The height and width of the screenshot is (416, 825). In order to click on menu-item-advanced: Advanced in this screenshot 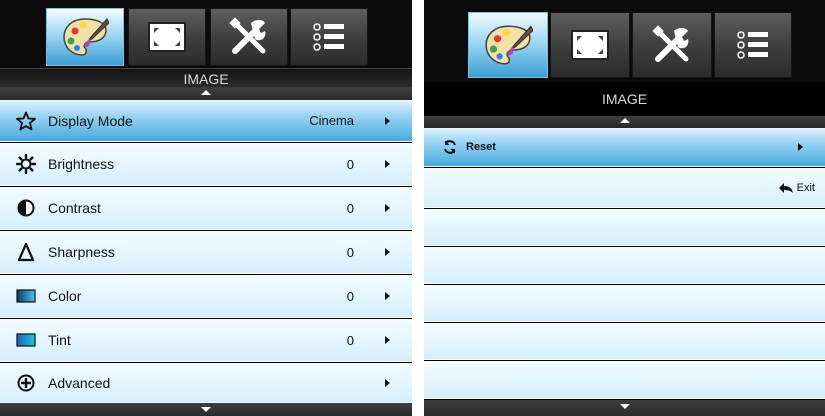, I will do `click(206, 383)`.